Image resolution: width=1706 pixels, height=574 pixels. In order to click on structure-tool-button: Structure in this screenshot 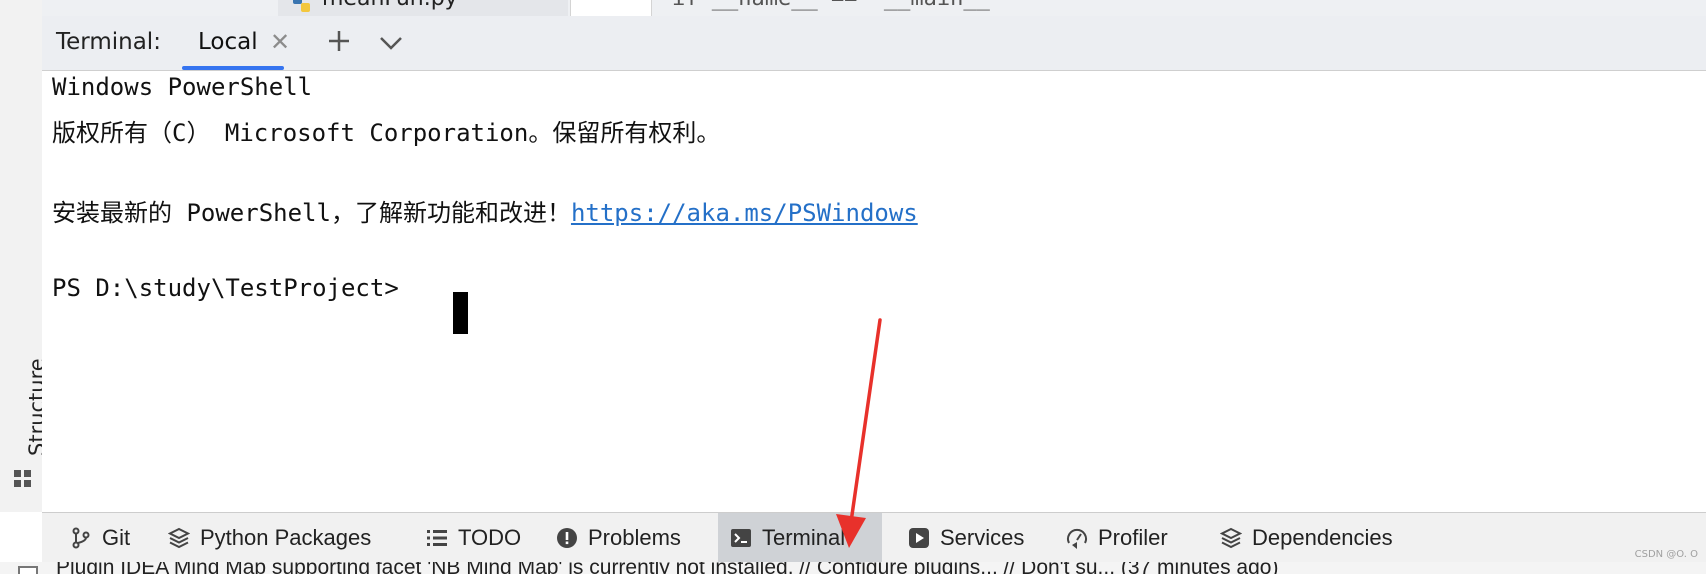, I will do `click(24, 427)`.